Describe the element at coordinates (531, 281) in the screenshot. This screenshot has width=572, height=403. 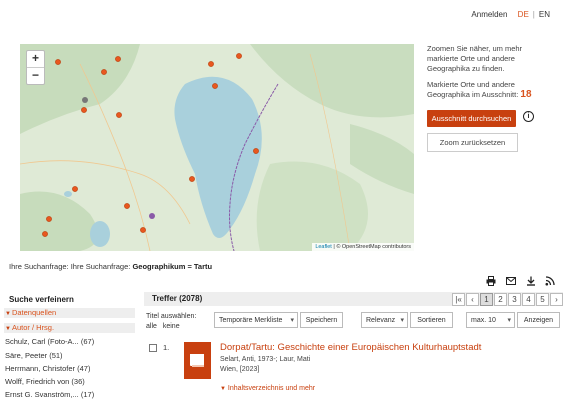
I see `download-icon` at that location.